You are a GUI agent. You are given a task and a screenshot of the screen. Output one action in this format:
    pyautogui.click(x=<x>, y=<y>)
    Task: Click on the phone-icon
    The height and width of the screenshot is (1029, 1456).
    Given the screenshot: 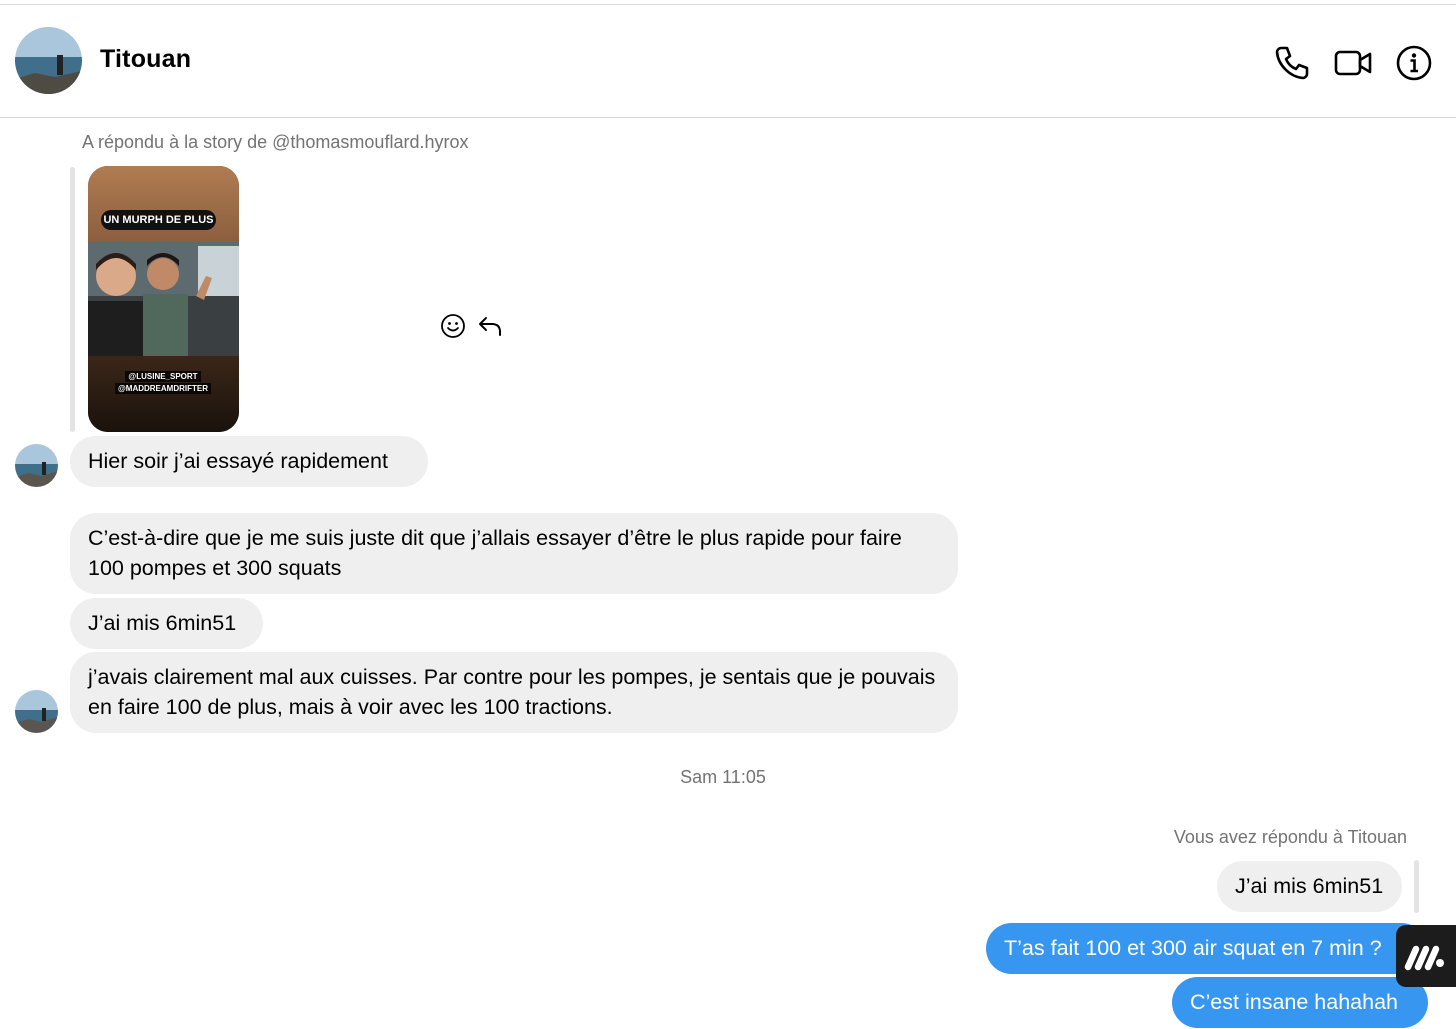 What is the action you would take?
    pyautogui.click(x=1292, y=63)
    